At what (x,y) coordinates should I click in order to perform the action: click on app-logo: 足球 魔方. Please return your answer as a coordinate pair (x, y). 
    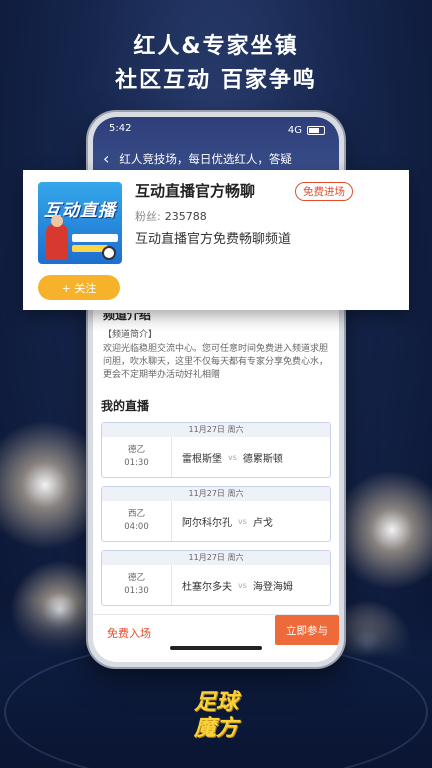
    Looking at the image, I should click on (216, 722).